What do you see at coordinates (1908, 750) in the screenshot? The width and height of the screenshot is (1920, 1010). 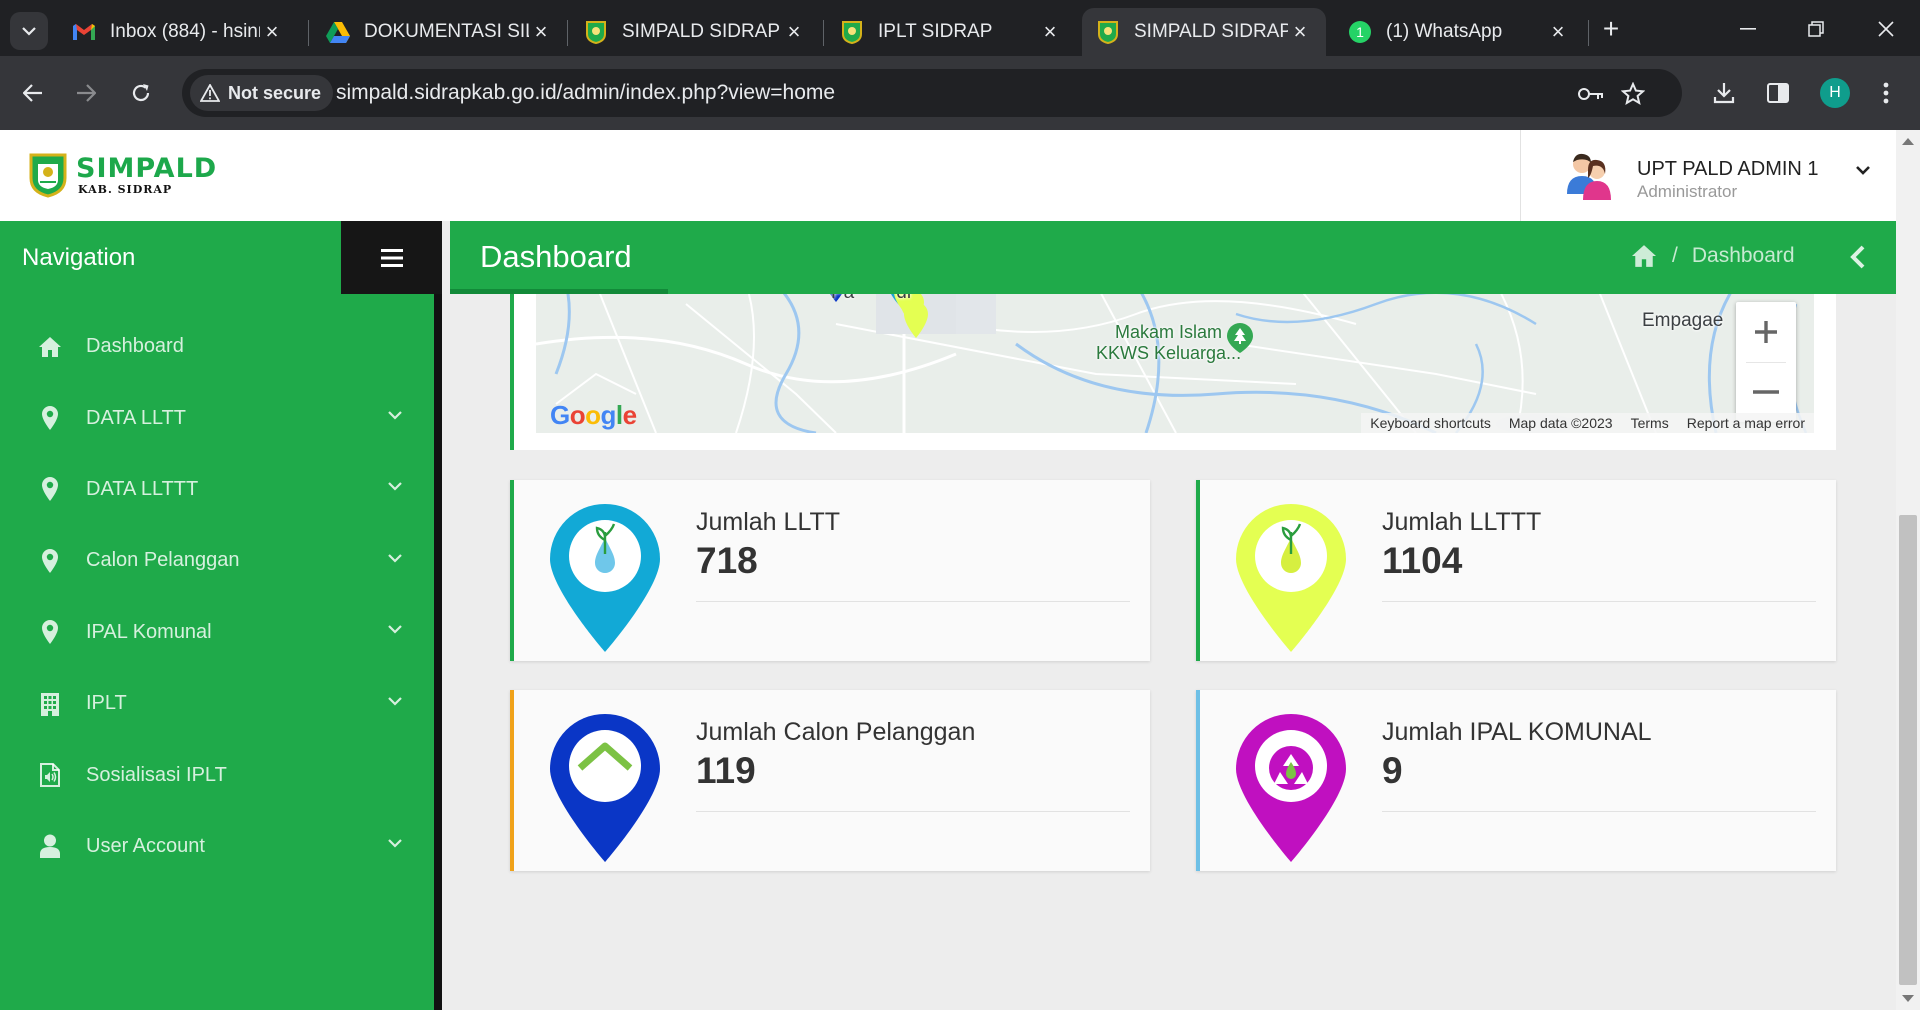 I see `scrollbar-thumb` at bounding box center [1908, 750].